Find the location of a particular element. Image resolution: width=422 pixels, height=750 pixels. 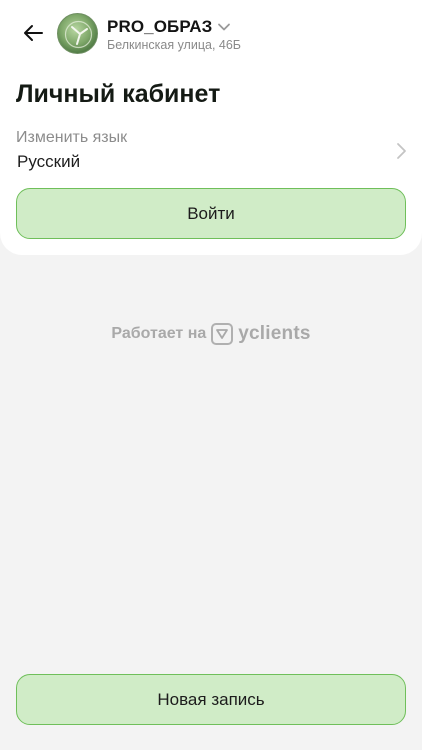

company-name: PRO_ОБРАЗ is located at coordinates (160, 26).